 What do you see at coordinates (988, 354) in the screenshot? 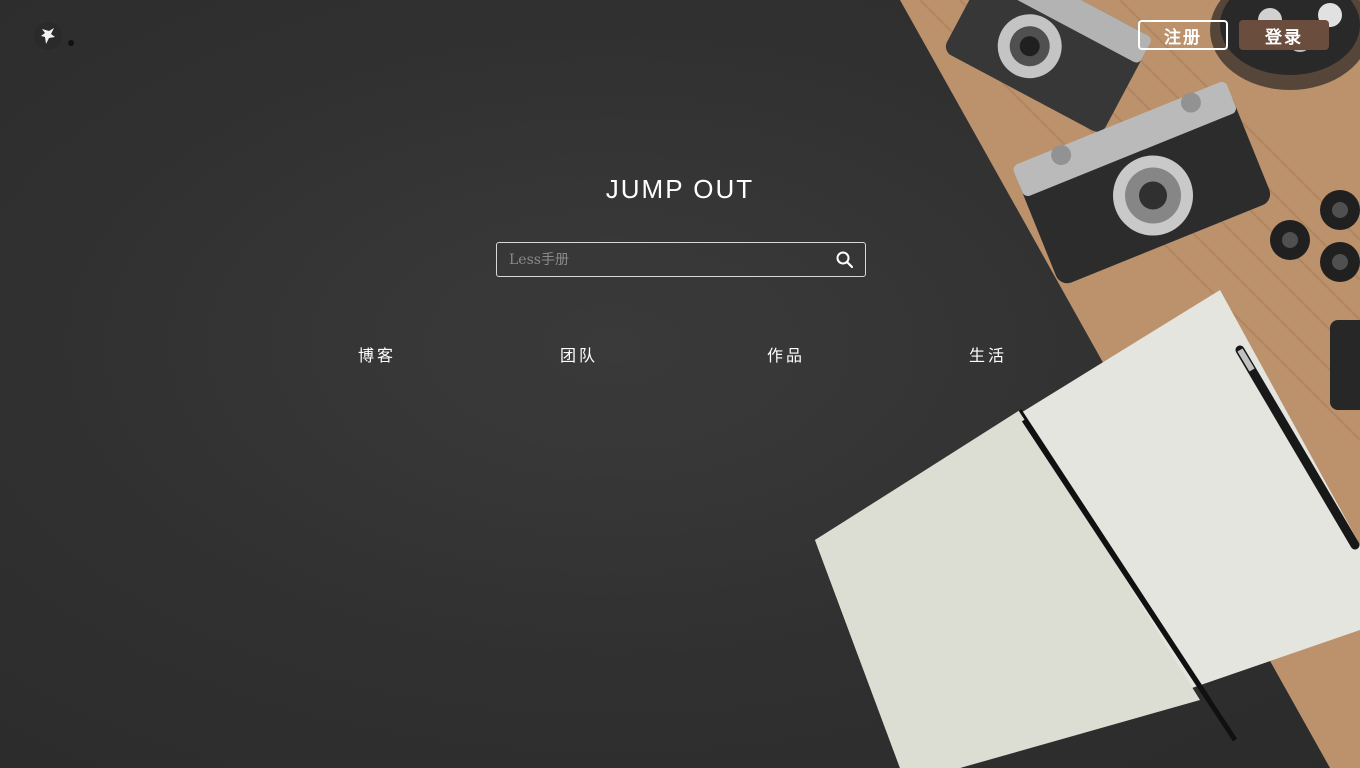
I see `nav-item-life: 生活` at bounding box center [988, 354].